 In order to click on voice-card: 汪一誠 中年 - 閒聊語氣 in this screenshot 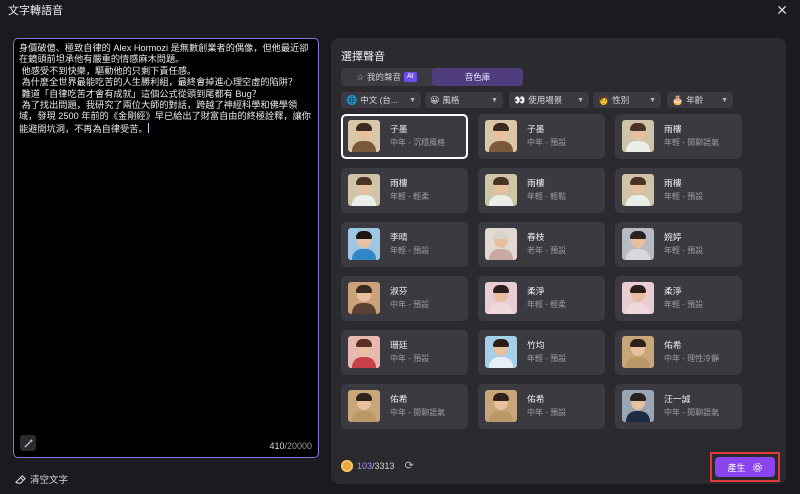, I will do `click(678, 406)`.